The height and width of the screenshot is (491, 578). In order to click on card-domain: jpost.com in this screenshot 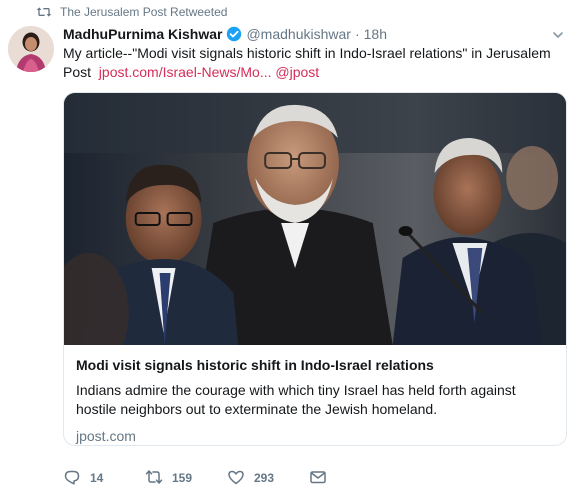, I will do `click(106, 436)`.